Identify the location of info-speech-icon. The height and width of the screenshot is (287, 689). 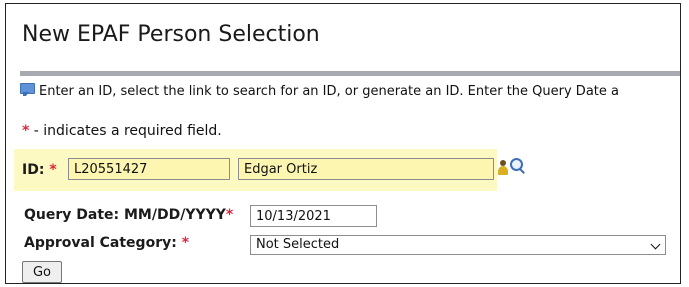
(27, 89).